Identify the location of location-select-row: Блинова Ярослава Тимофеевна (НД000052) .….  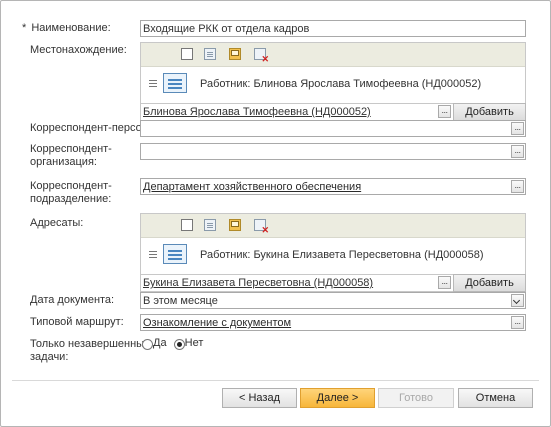
(333, 112).